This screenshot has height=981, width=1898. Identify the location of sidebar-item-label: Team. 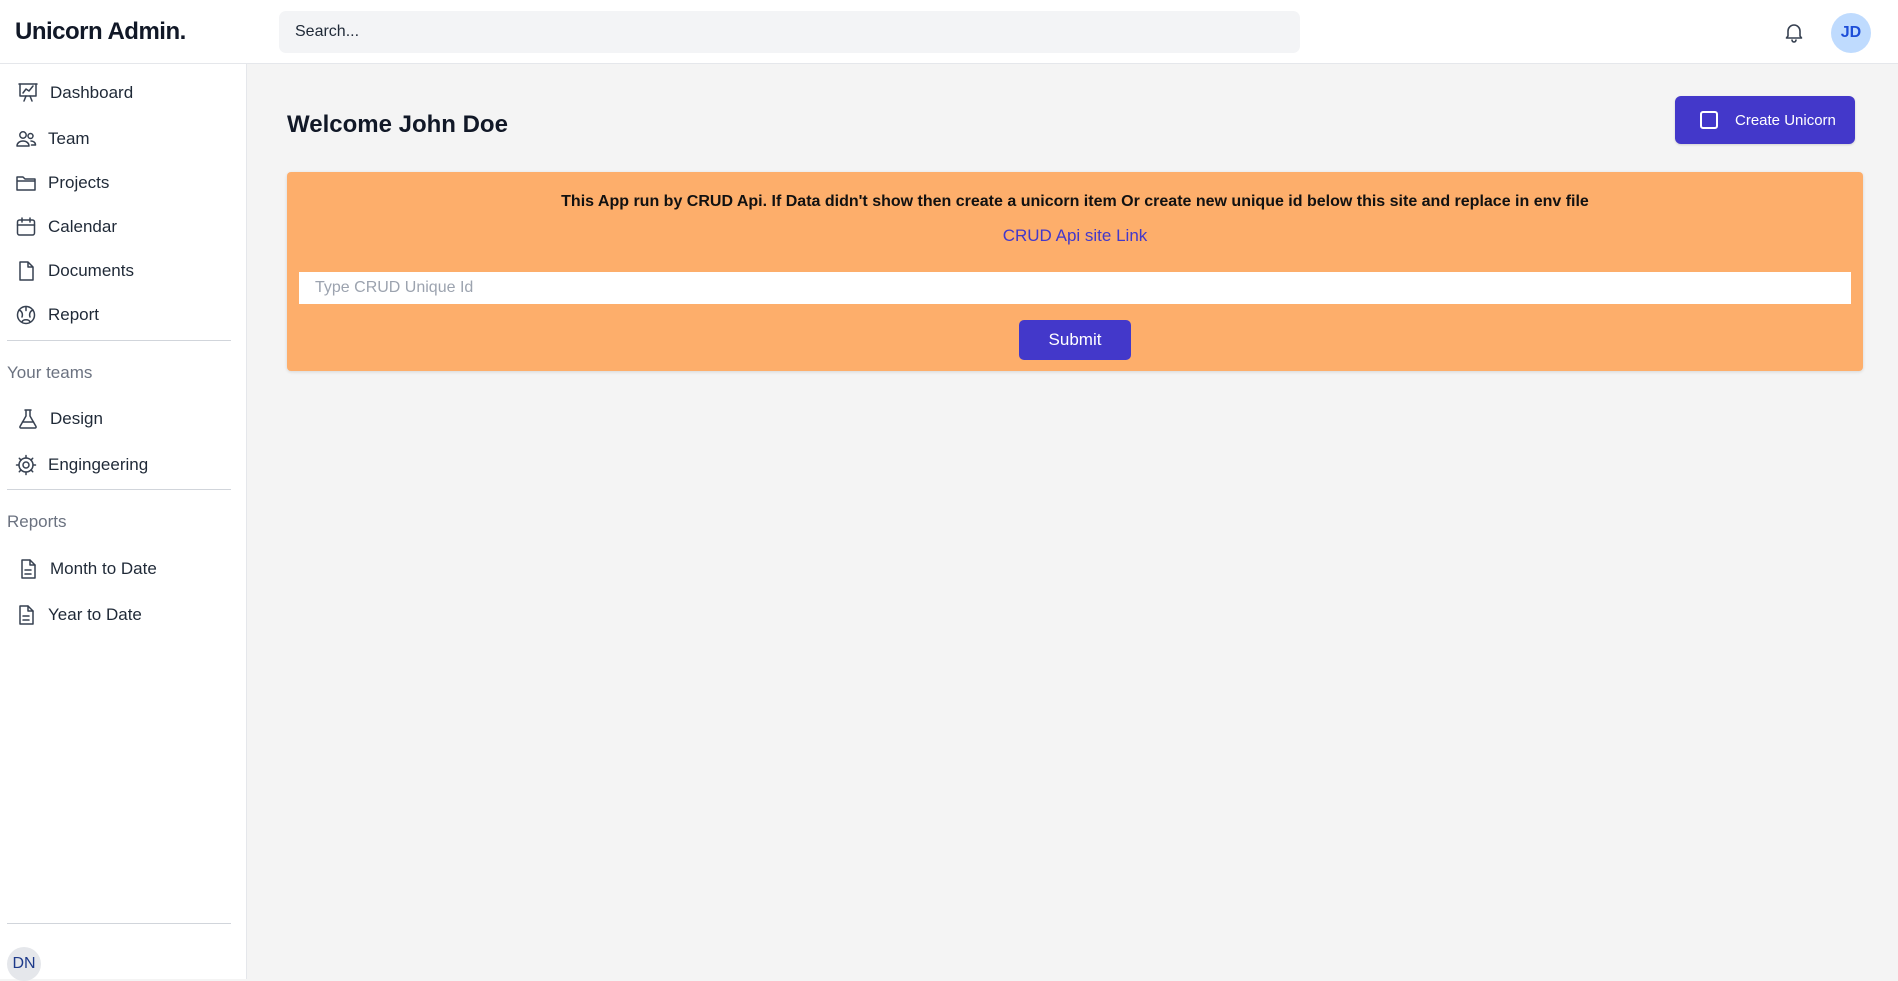
(69, 138).